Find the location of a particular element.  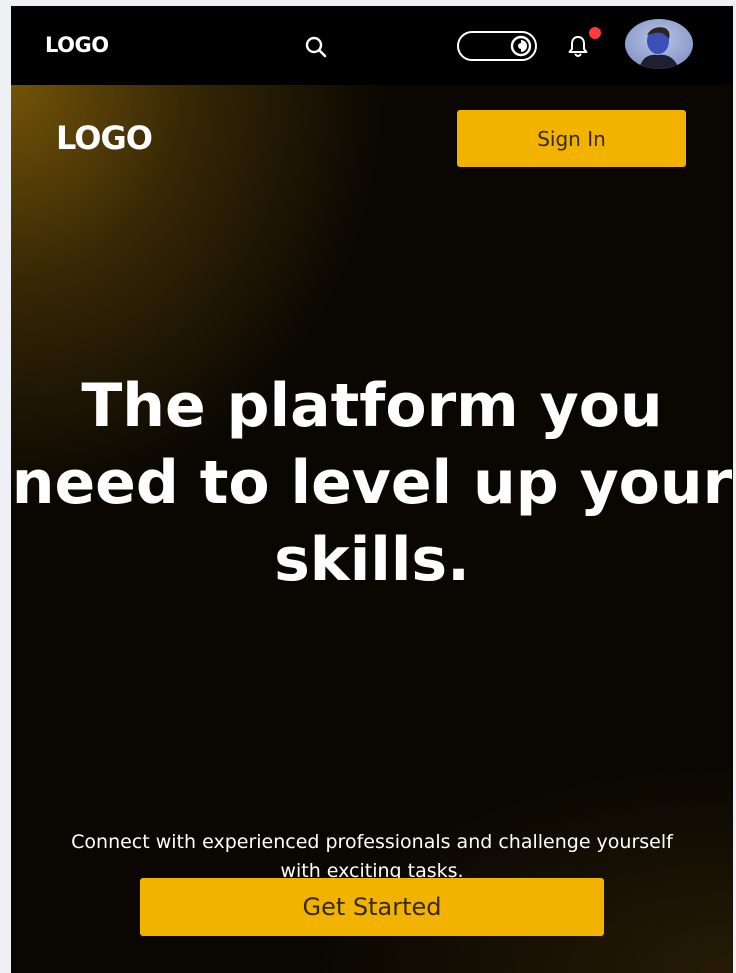

search-button is located at coordinates (316, 47).